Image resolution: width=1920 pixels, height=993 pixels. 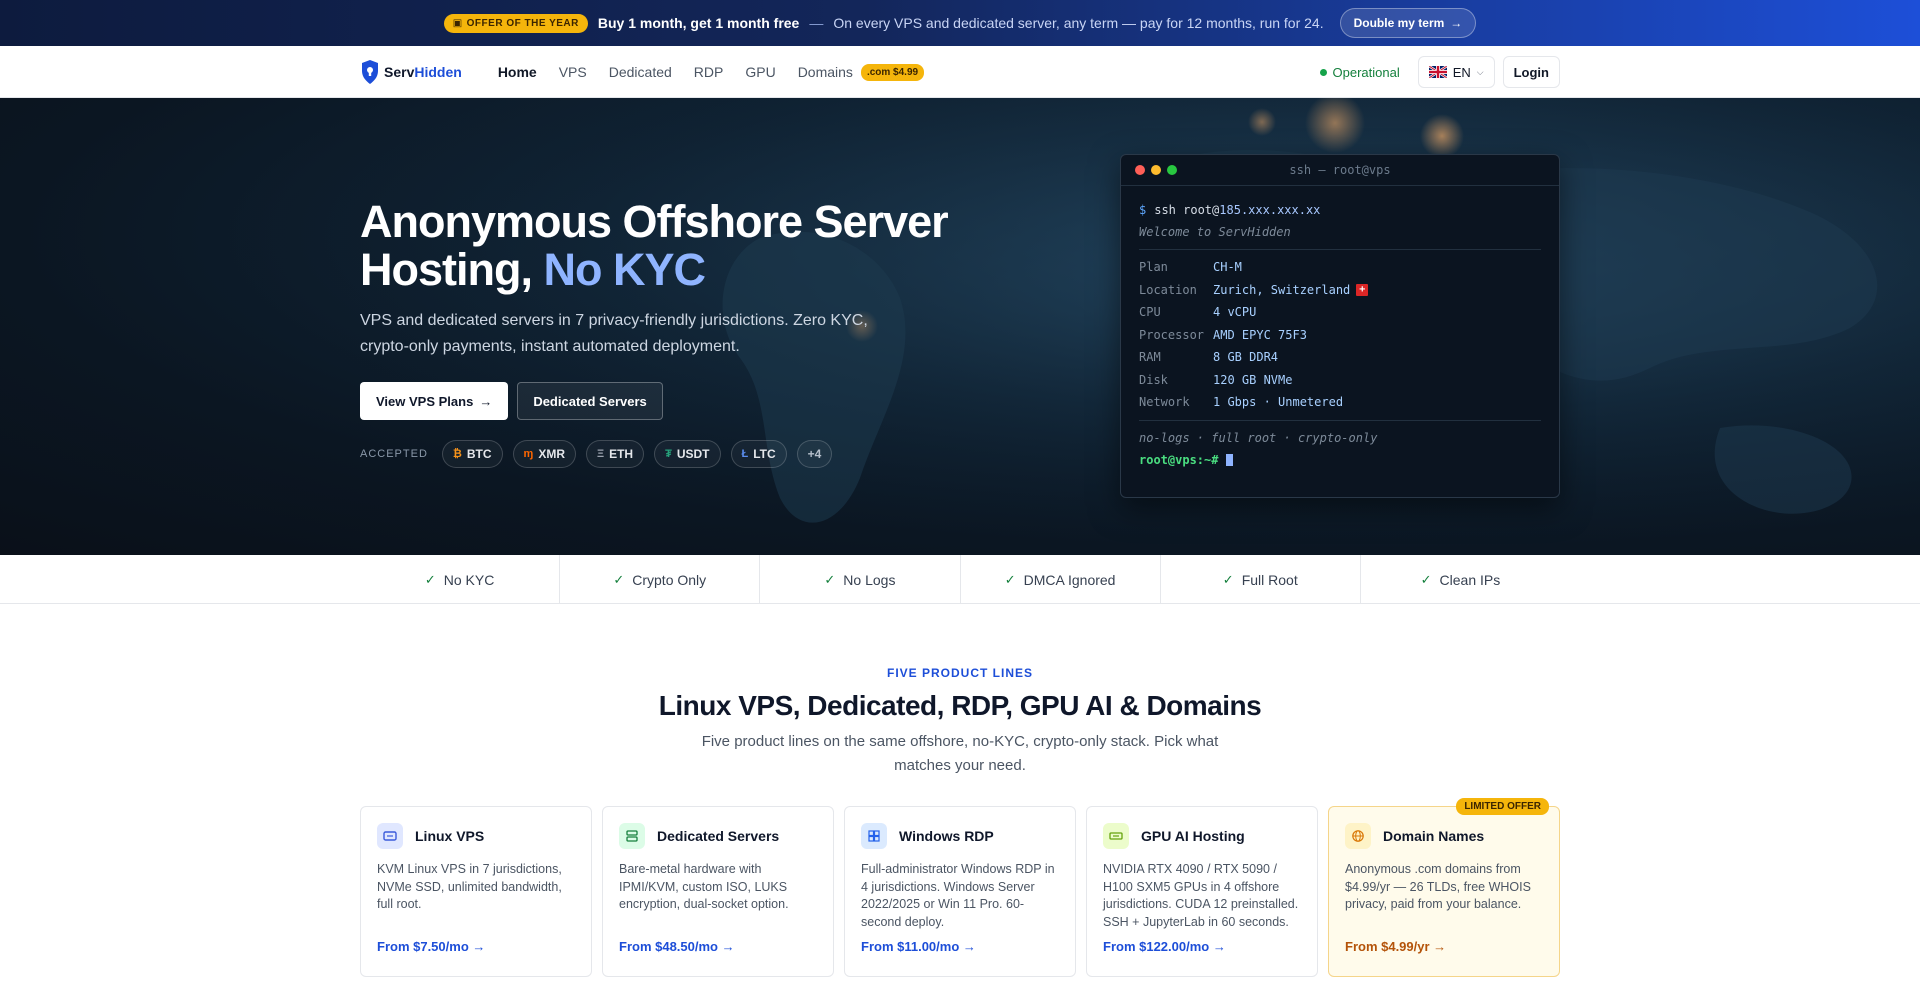 I want to click on card-title: Domain Names, so click(x=1434, y=836).